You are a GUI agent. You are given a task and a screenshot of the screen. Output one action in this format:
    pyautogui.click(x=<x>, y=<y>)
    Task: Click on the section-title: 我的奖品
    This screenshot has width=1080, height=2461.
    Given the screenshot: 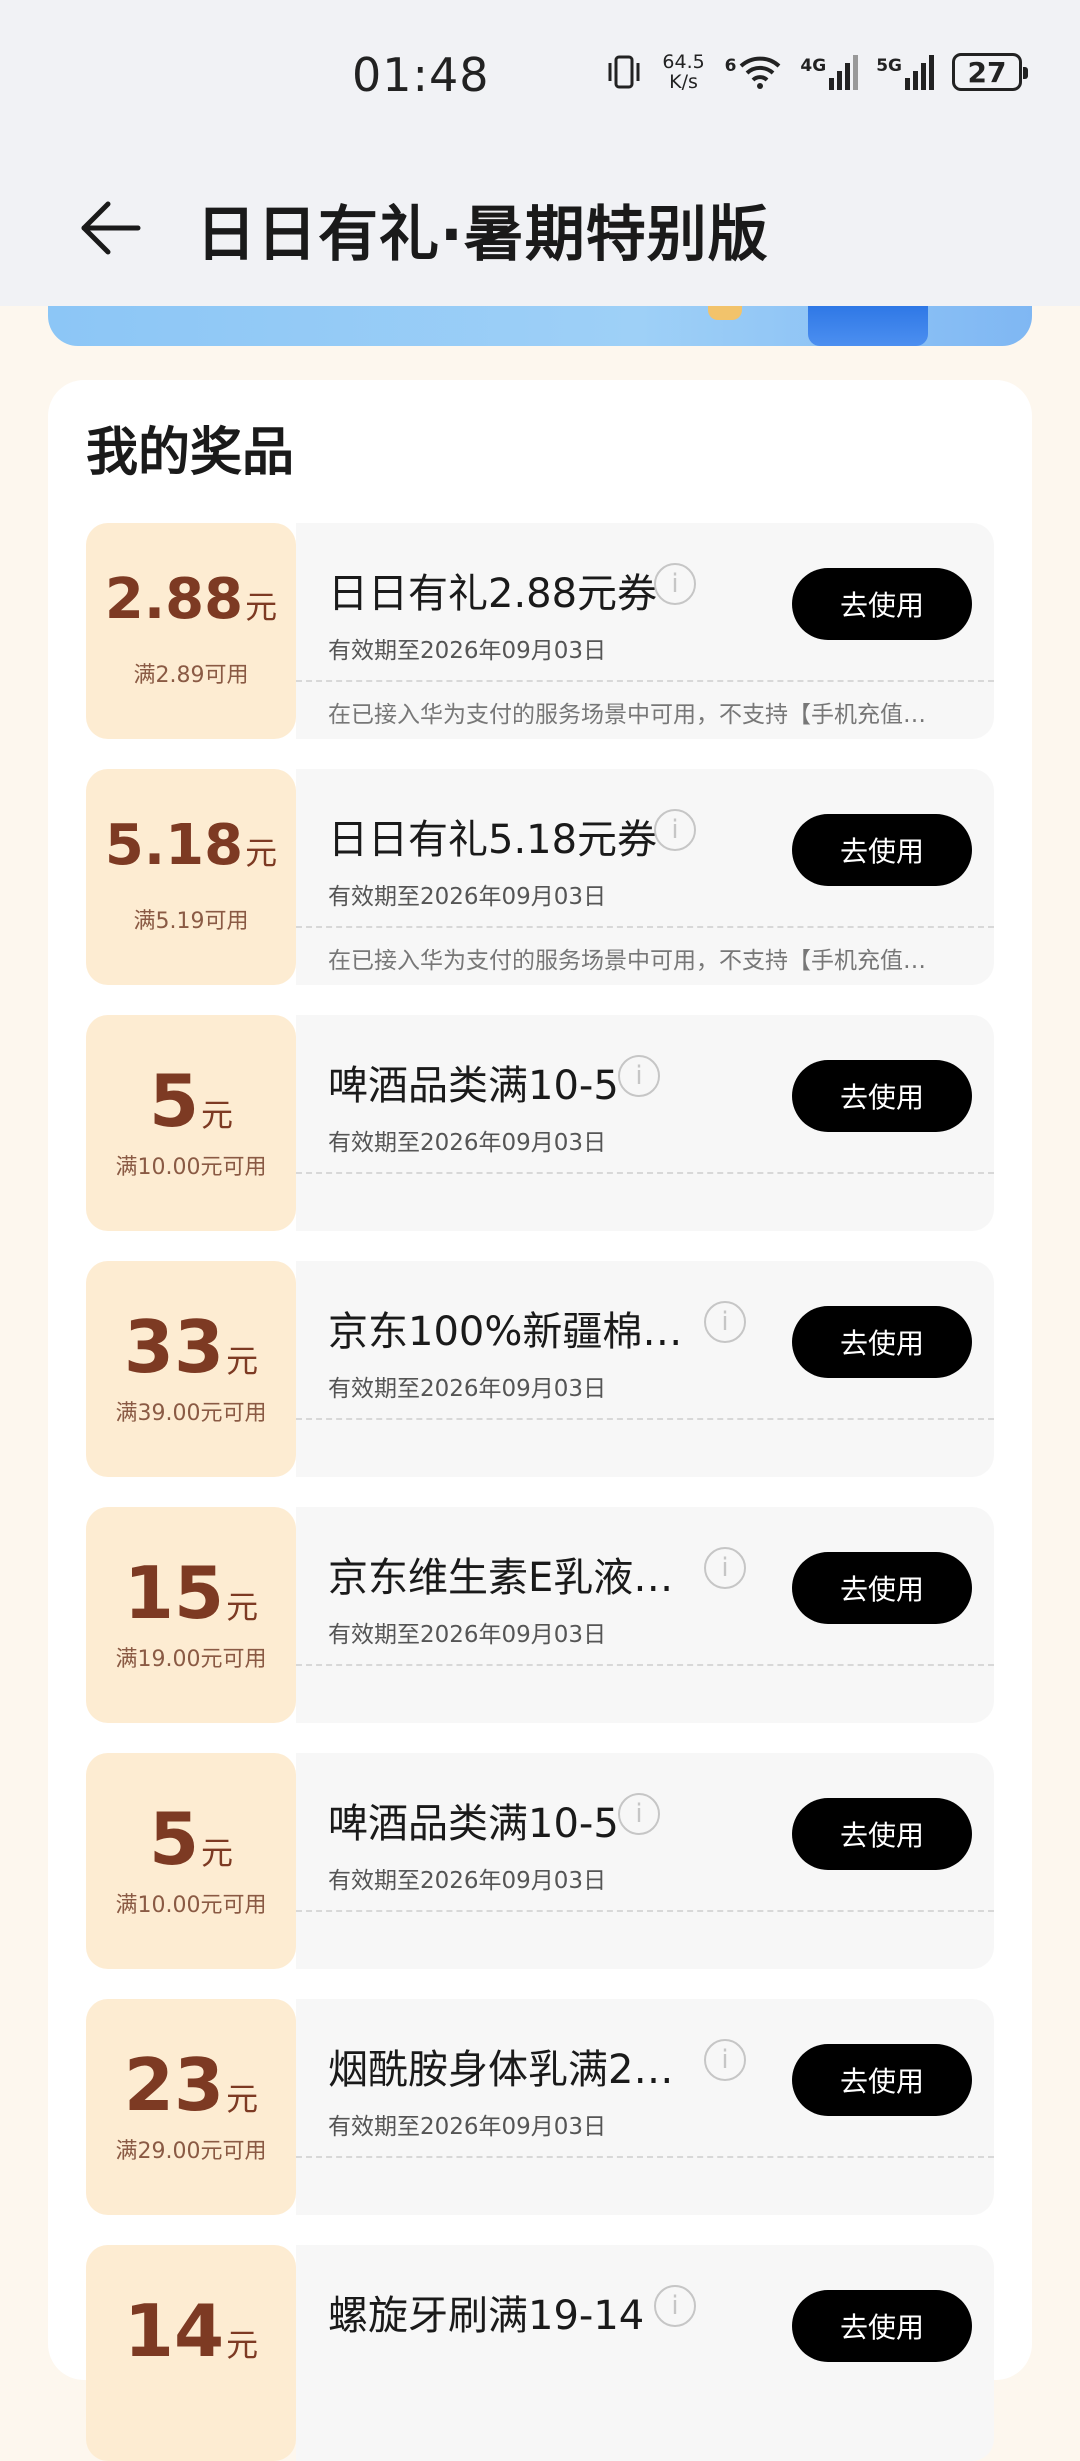 What is the action you would take?
    pyautogui.click(x=190, y=453)
    